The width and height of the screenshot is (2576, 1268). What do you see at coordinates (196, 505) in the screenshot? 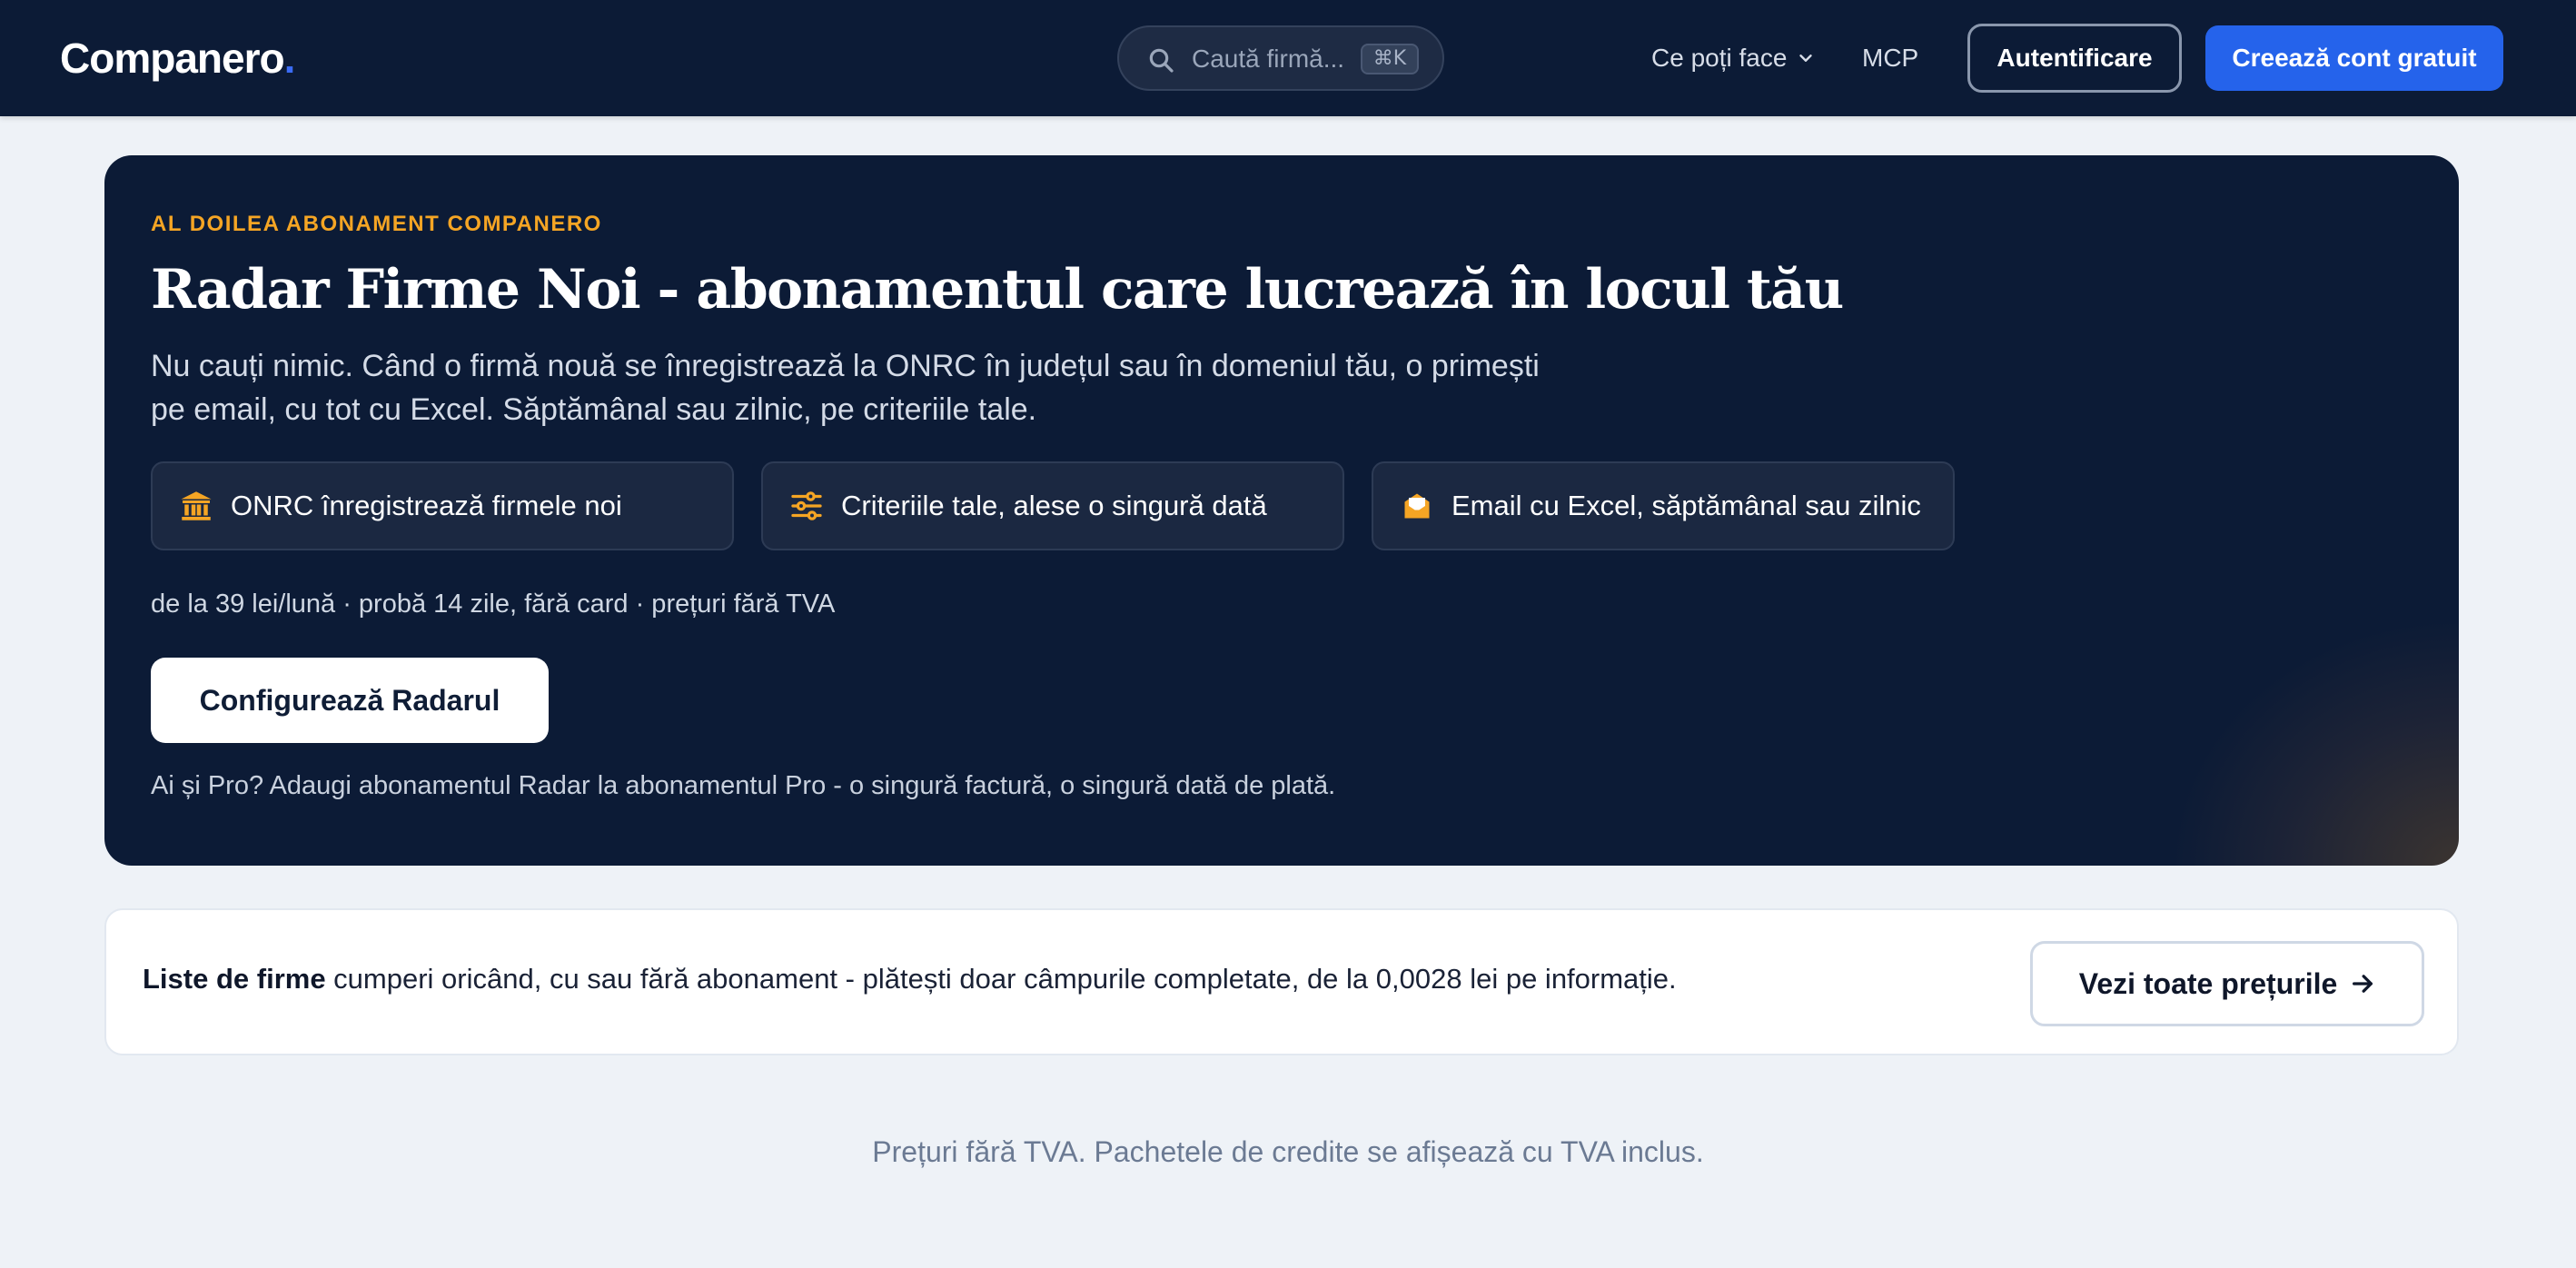
I see `bank-icon` at bounding box center [196, 505].